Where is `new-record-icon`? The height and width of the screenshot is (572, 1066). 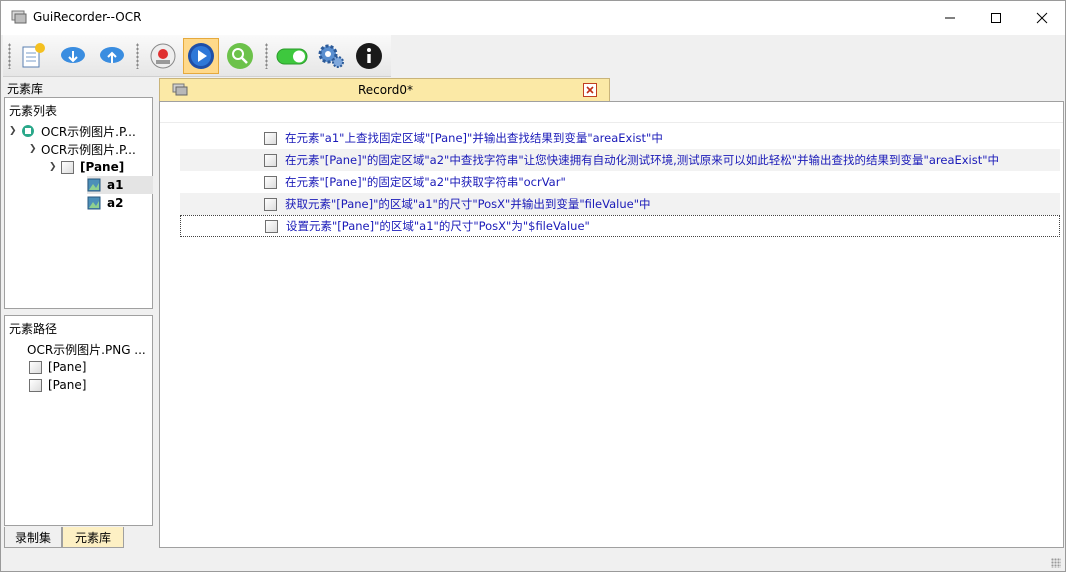 new-record-icon is located at coordinates (33, 55).